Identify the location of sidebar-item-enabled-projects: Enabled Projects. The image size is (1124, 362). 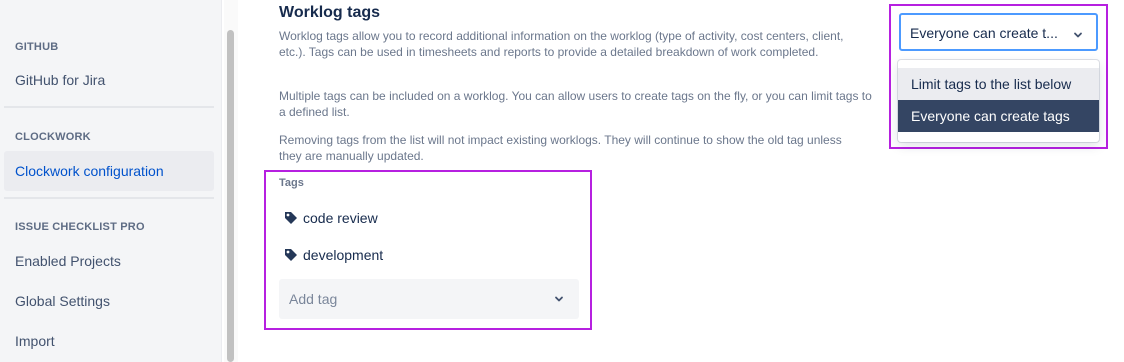
(68, 261).